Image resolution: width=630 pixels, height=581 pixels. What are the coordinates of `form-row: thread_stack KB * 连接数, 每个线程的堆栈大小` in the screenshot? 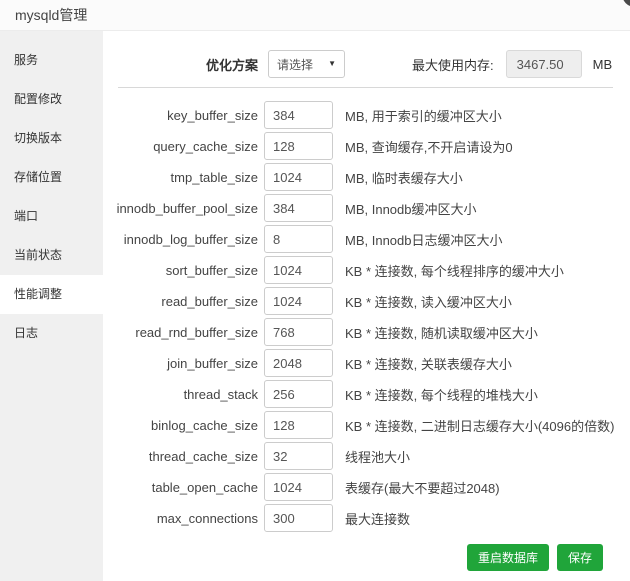 It's located at (366, 394).